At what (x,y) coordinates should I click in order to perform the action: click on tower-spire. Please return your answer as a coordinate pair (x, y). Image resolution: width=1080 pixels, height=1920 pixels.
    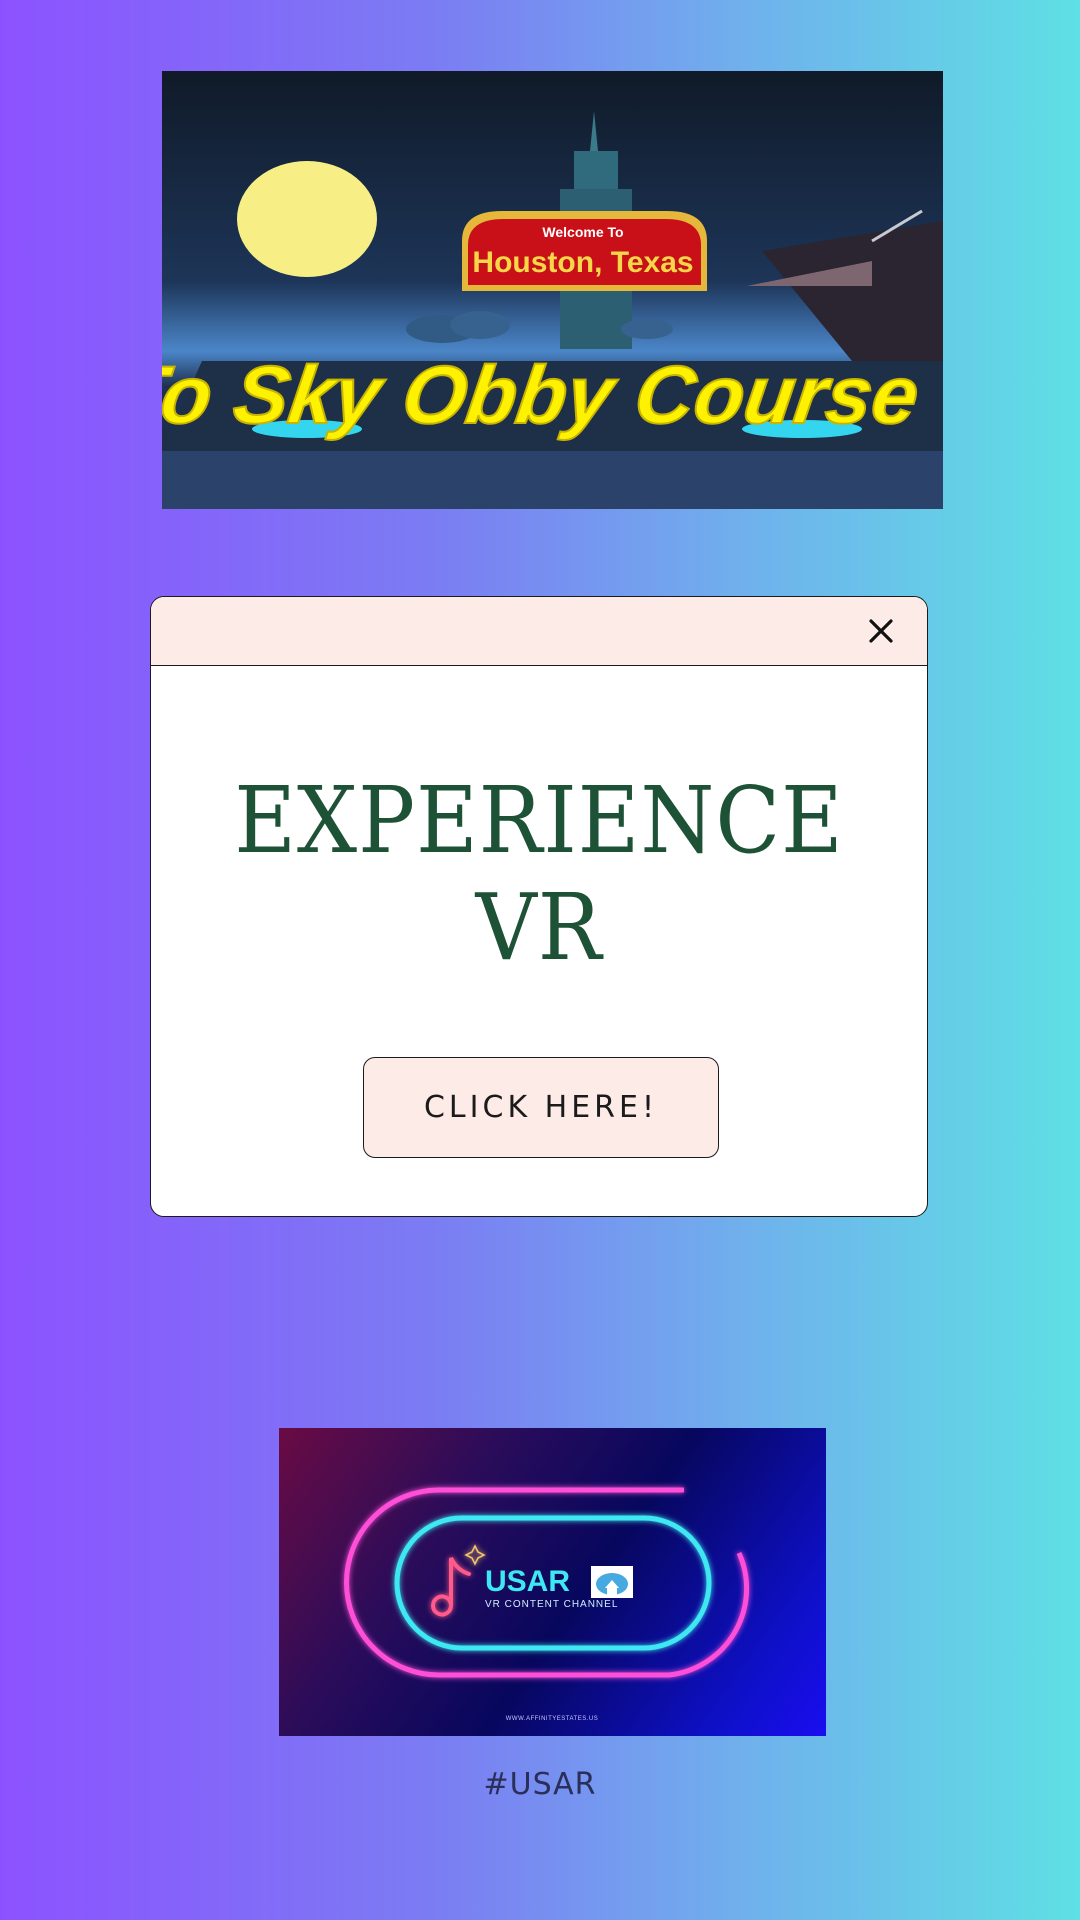
    Looking at the image, I should click on (594, 131).